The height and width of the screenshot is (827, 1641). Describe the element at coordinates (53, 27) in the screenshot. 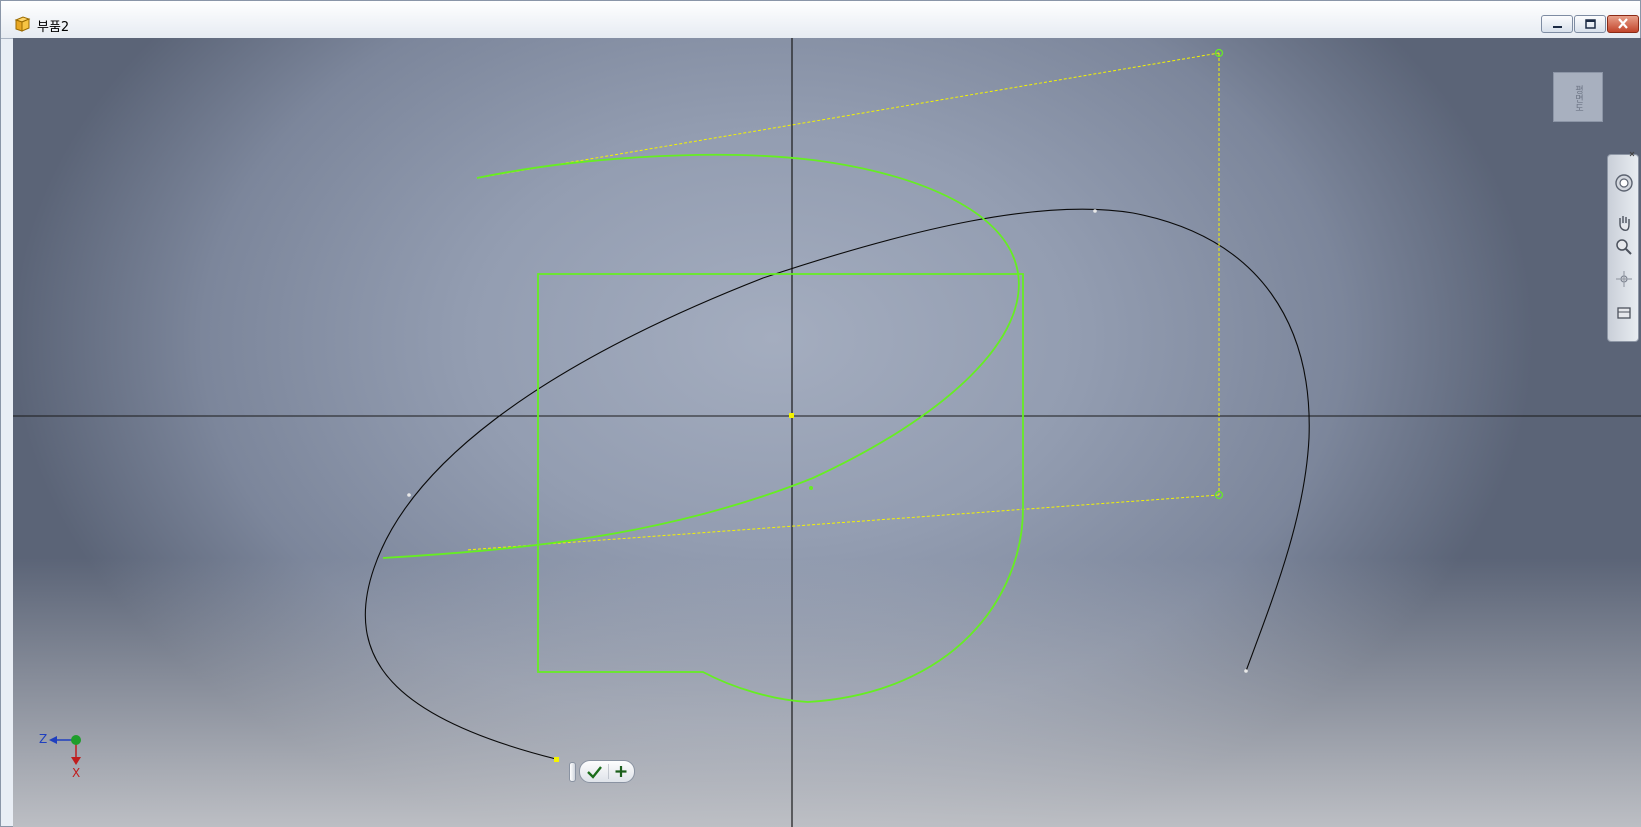

I see `window-title: 부품2` at that location.